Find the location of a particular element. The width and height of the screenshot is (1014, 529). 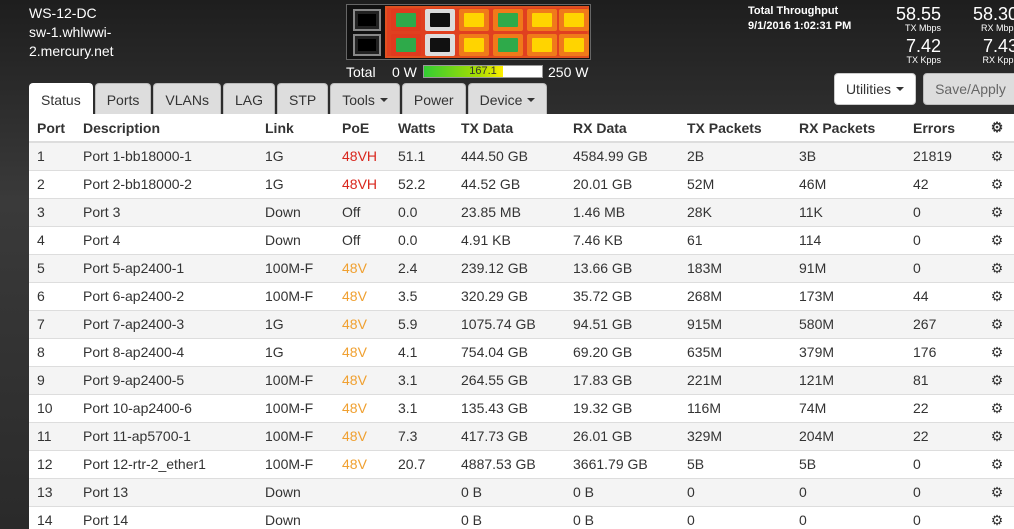

tx-kpps-stat: 7.42 TX Kpps is located at coordinates (923, 51).